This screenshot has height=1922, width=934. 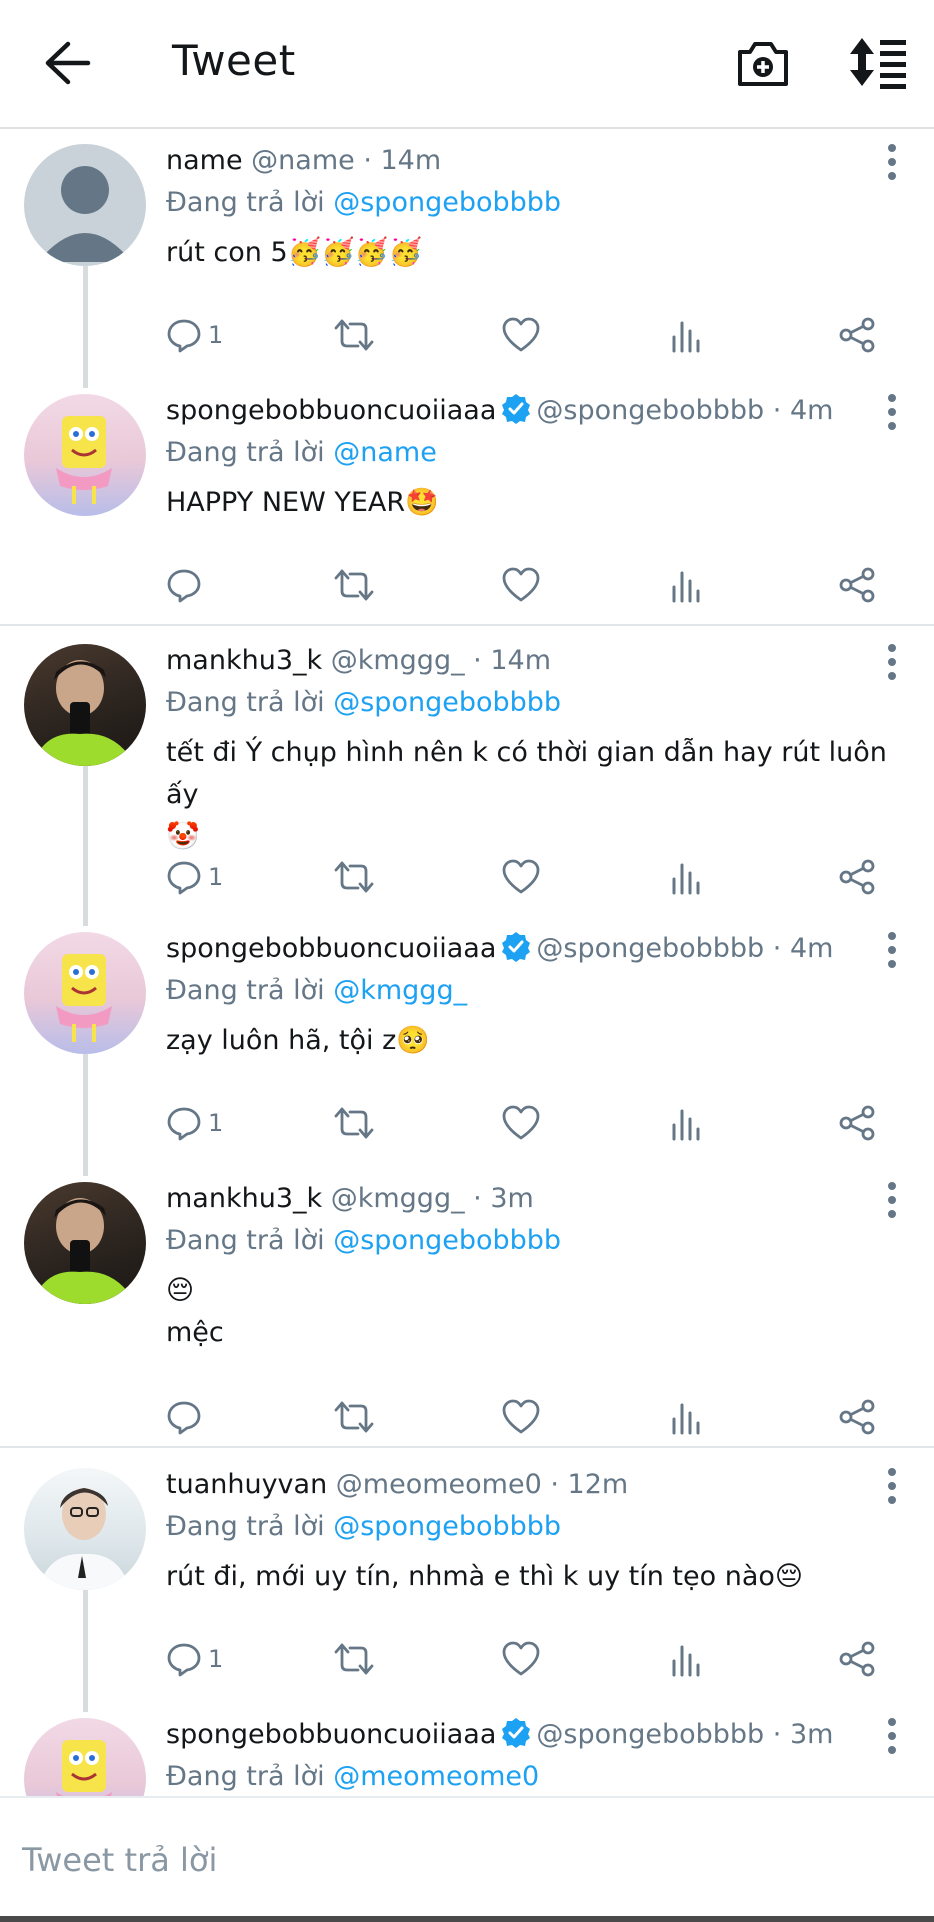 I want to click on tweet-actions, so click(x=530, y=1417).